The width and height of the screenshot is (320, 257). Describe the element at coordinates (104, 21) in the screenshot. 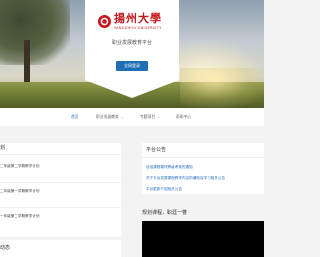

I see `university-seal-icon` at that location.